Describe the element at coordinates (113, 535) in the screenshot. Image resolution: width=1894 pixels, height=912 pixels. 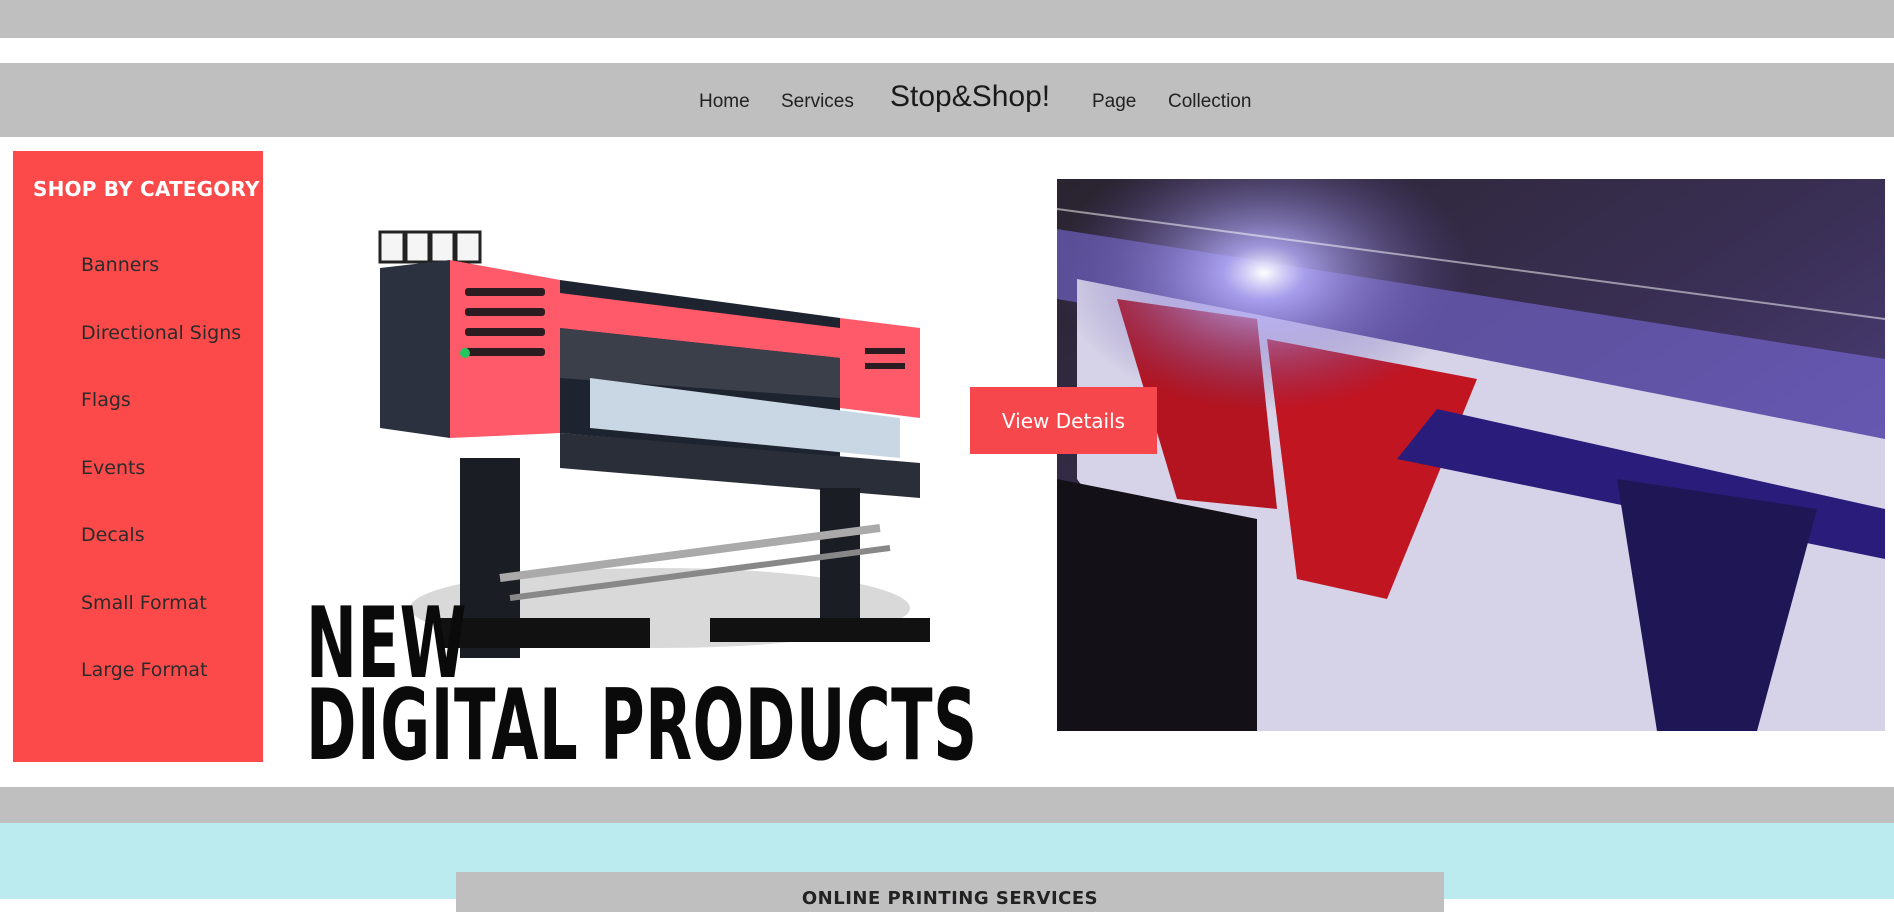
I see `category-item-decals: Decals` at that location.